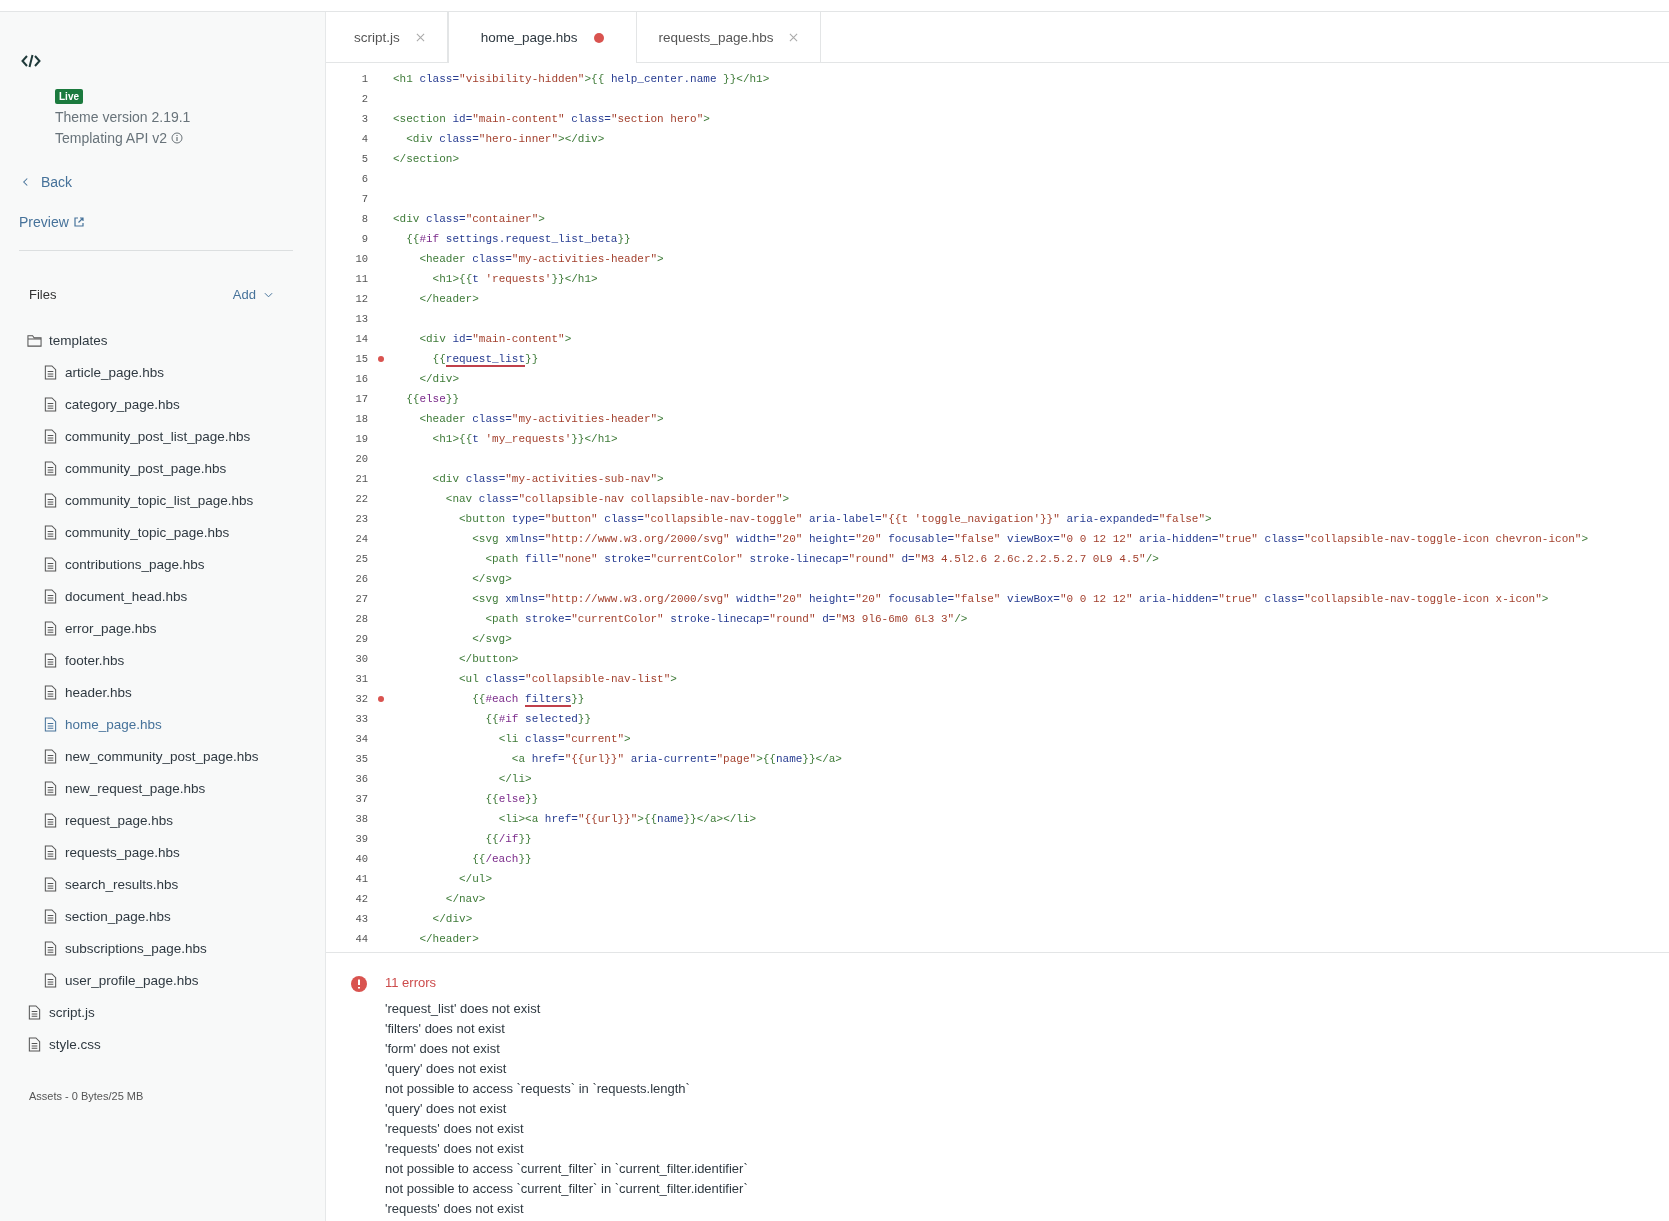 This screenshot has width=1669, height=1221. I want to click on line-number: 37, so click(361, 799).